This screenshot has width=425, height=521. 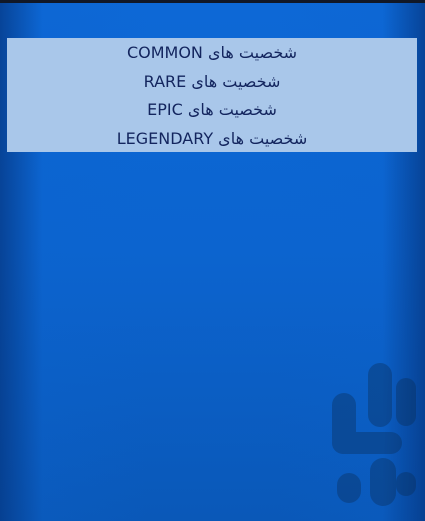 I want to click on menu-item-legendary: شخصیت های LEGENDARY, so click(x=212, y=139).